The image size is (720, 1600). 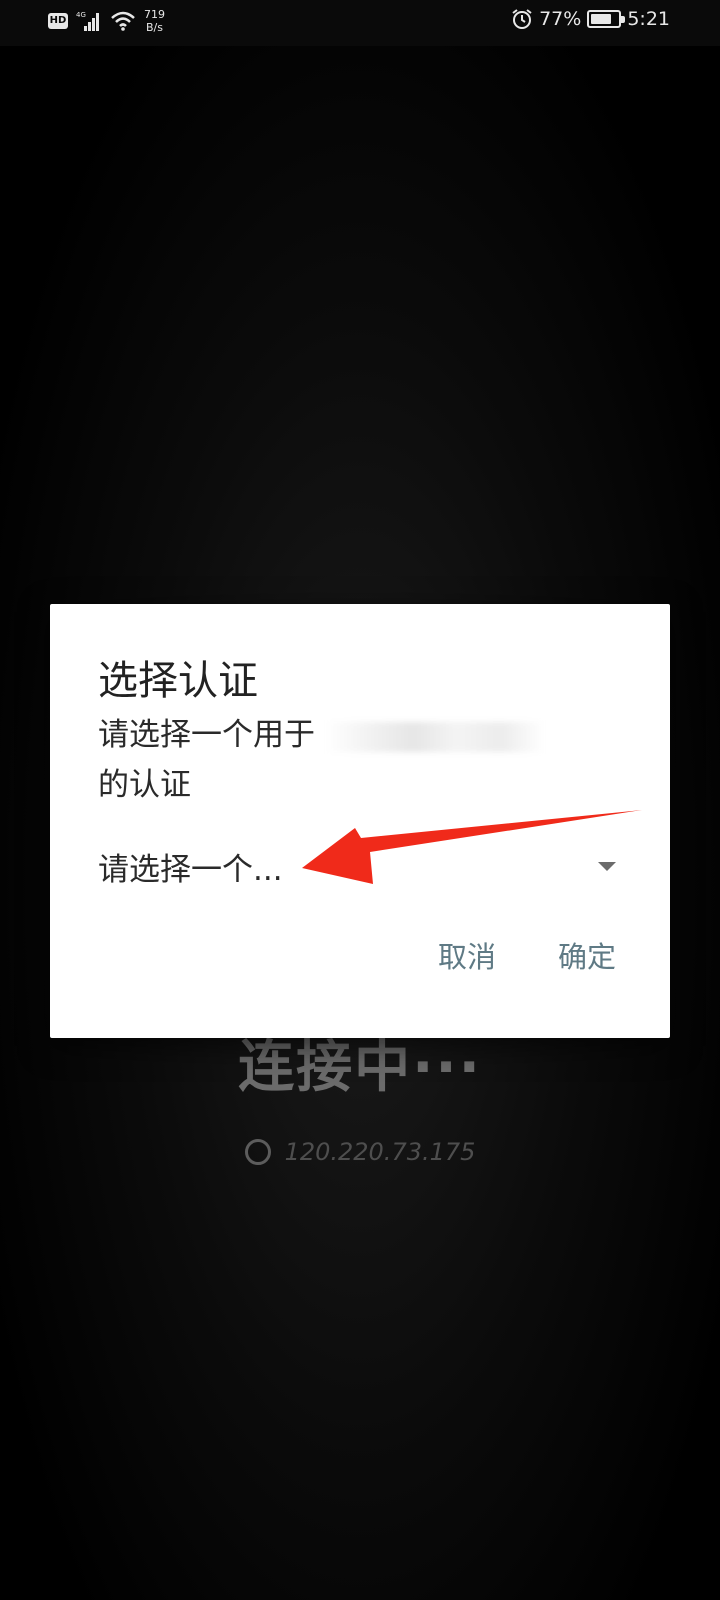 I want to click on dialog-message-line2: 的认证, so click(x=144, y=785).